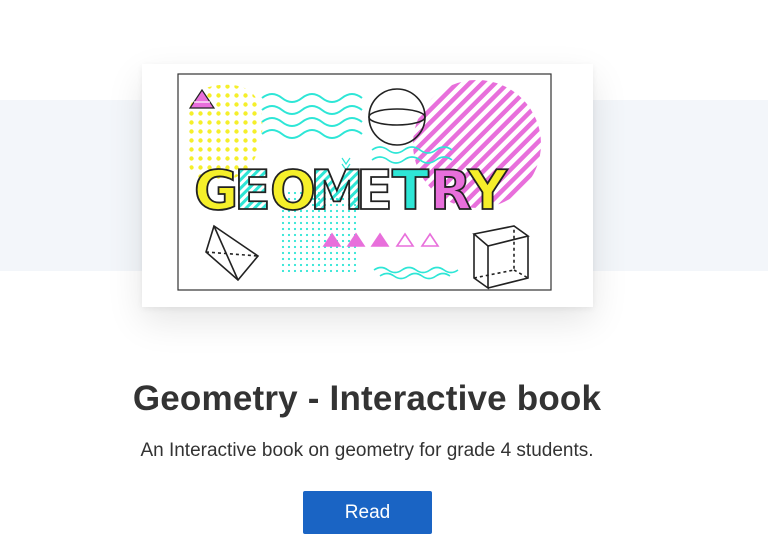 This screenshot has width=768, height=559. Describe the element at coordinates (367, 398) in the screenshot. I see `book-title: Geometry - Interactive book` at that location.